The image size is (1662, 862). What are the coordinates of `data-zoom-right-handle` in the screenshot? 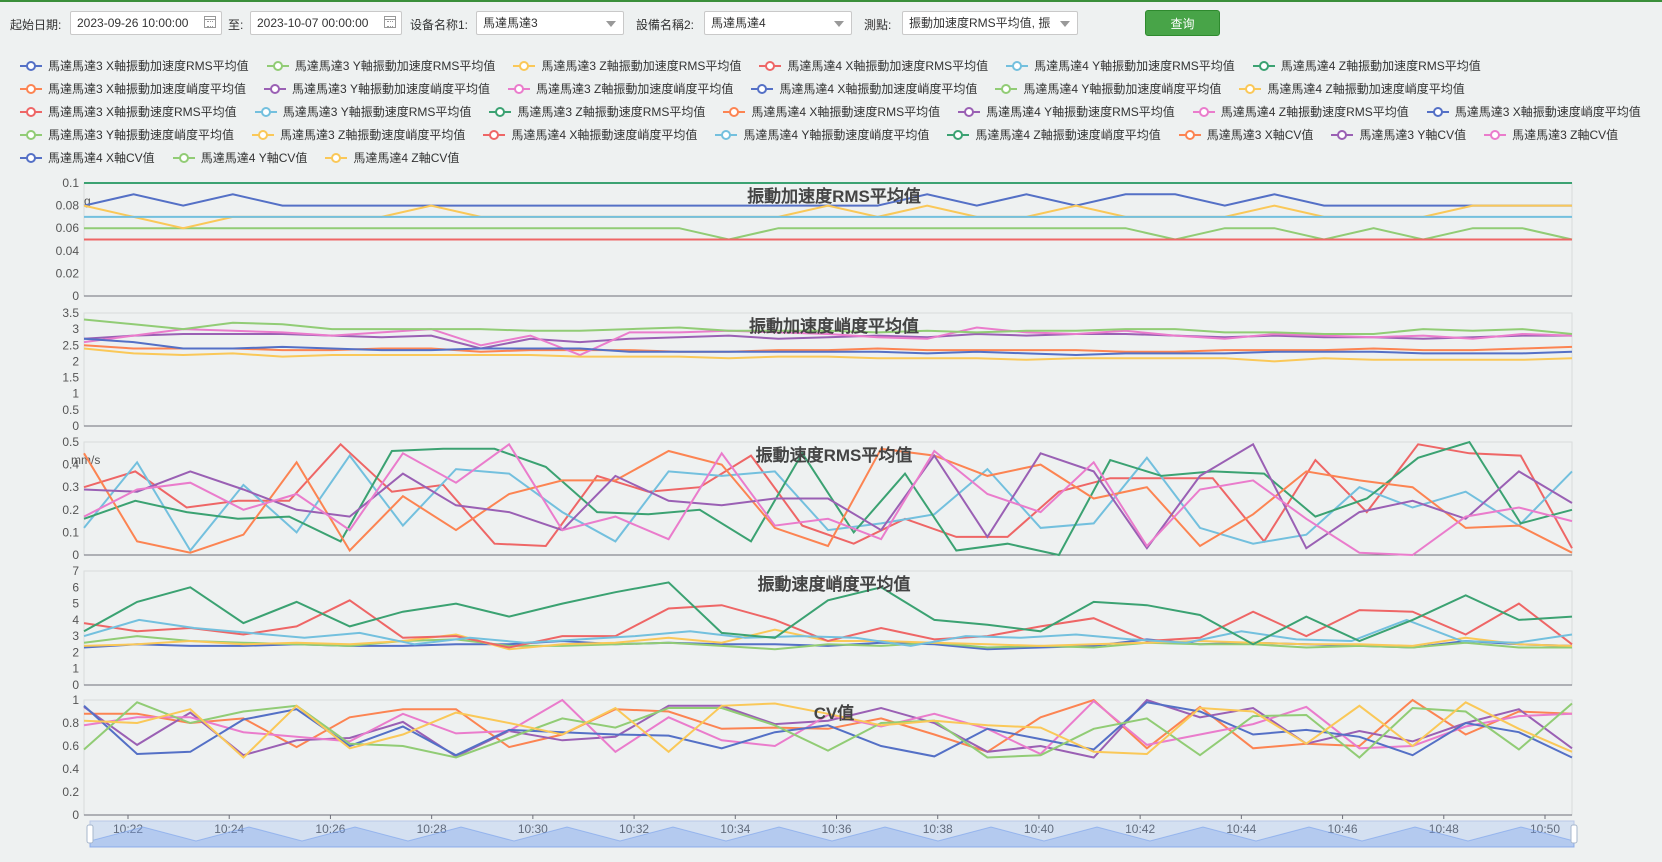 It's located at (1574, 834).